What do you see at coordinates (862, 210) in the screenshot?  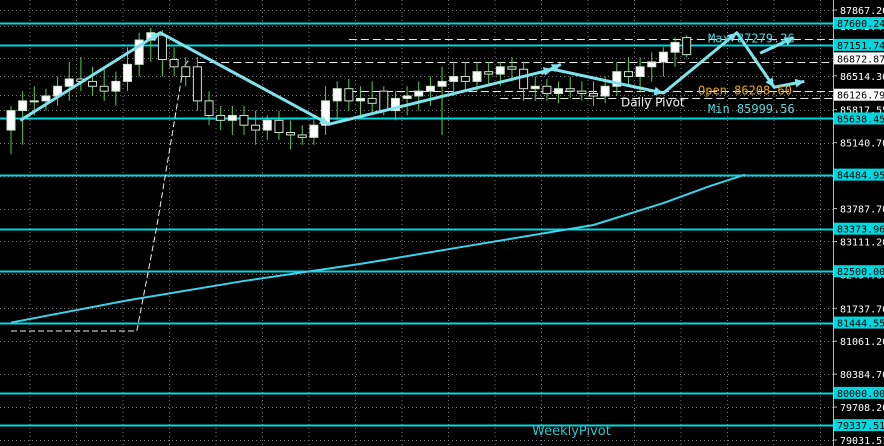 I see `axis-tick-label: 83787.70` at bounding box center [862, 210].